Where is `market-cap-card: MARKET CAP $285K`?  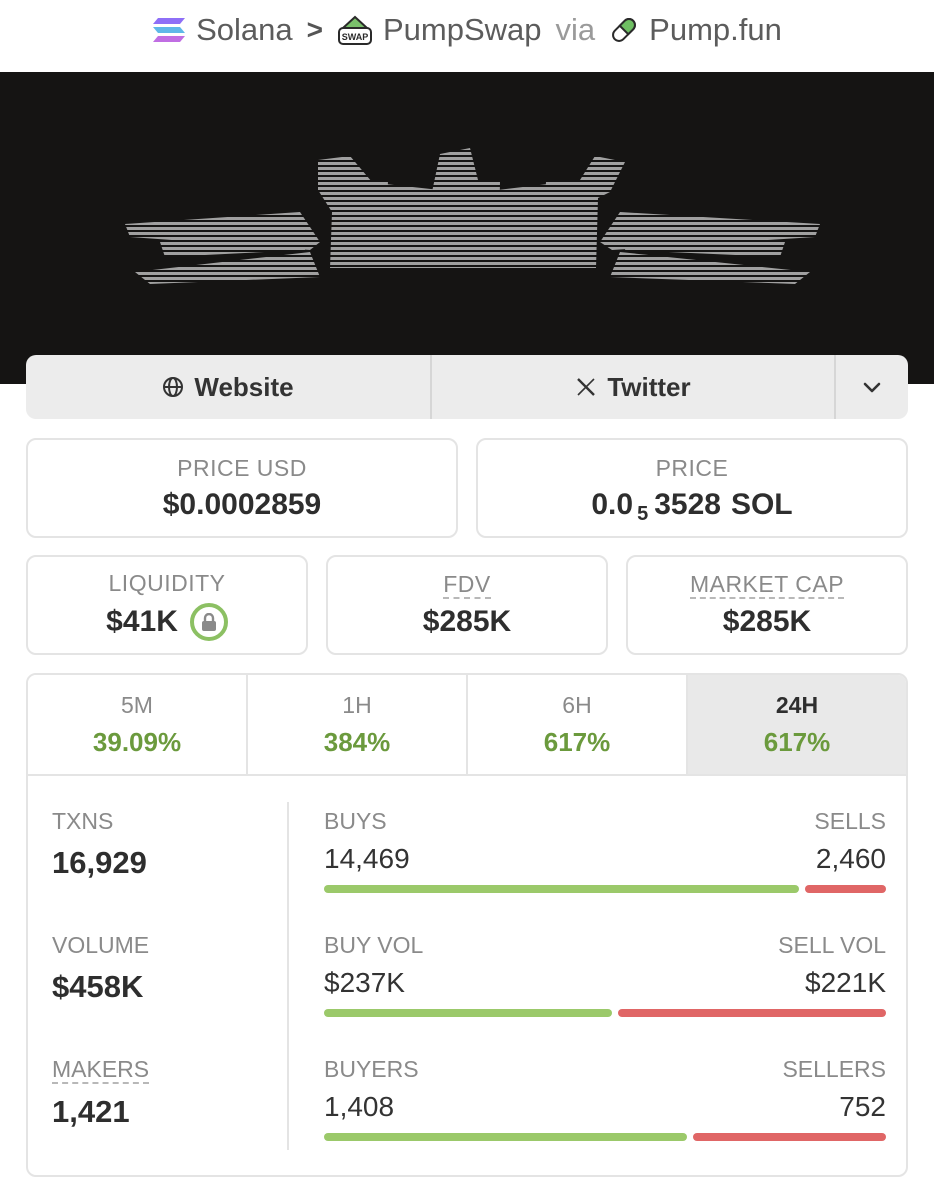 market-cap-card: MARKET CAP $285K is located at coordinates (767, 605).